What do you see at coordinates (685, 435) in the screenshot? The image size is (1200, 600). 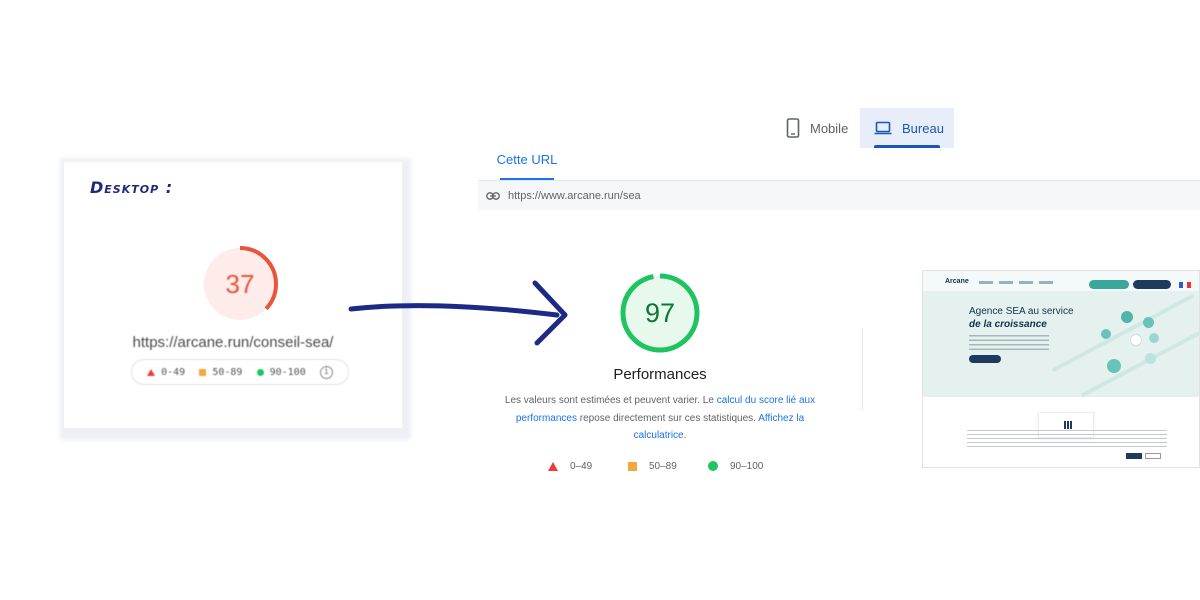 I see `desc-text-3: .` at bounding box center [685, 435].